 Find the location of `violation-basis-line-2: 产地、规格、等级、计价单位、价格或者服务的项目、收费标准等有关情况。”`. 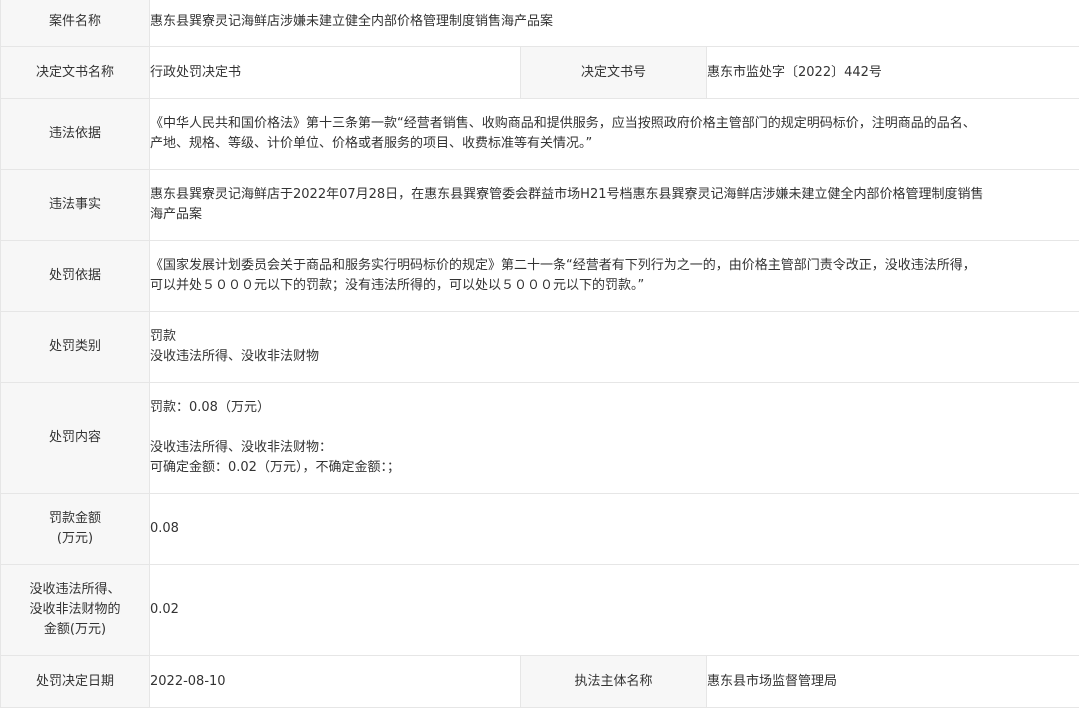

violation-basis-line-2: 产地、规格、等级、计价单位、价格或者服务的项目、收费标准等有关情况。” is located at coordinates (371, 143).